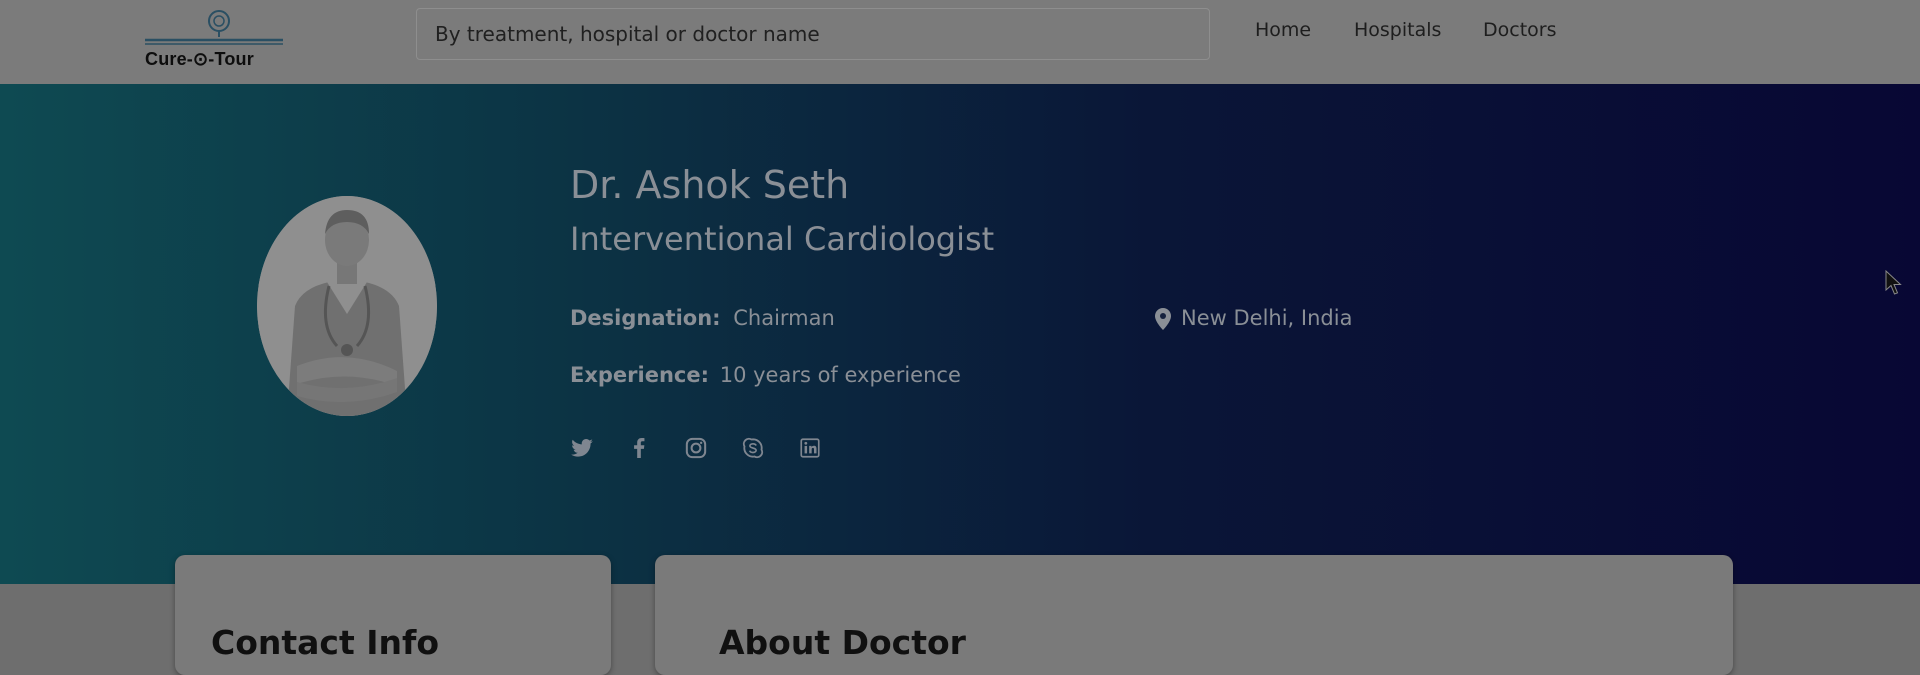  Describe the element at coordinates (393, 615) in the screenshot. I see `contact-info-card: Contact Info` at that location.